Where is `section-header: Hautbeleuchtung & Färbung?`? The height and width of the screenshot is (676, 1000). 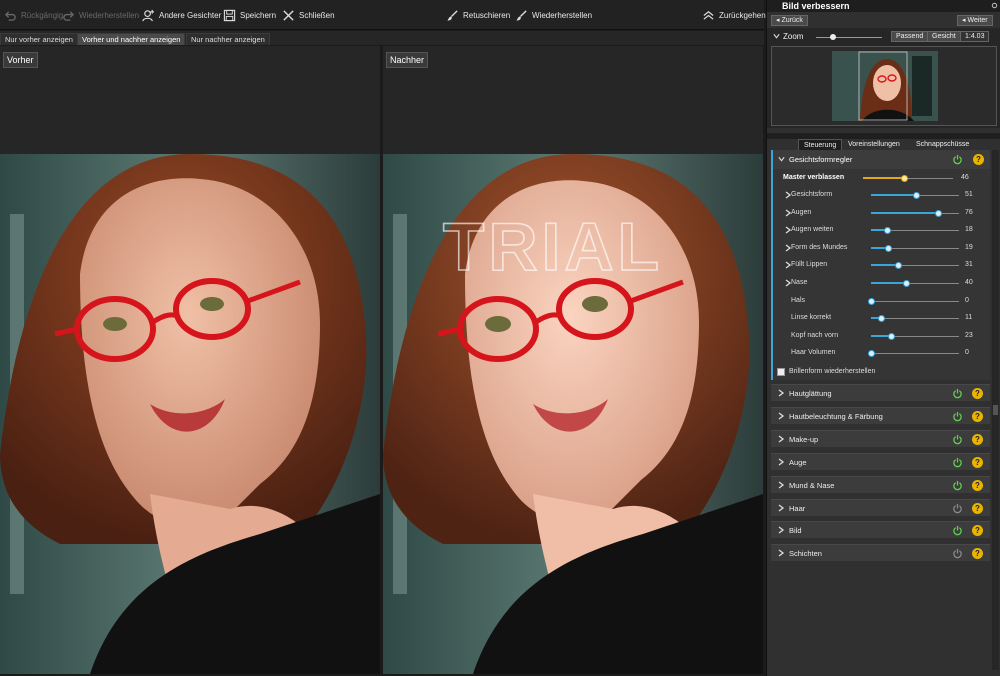 section-header: Hautbeleuchtung & Färbung? is located at coordinates (880, 415).